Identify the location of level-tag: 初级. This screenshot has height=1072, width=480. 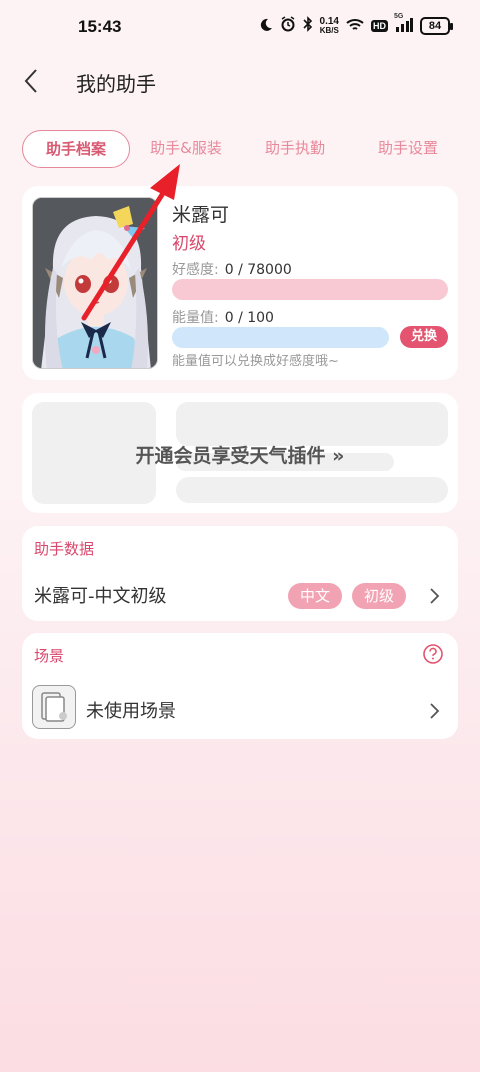
(379, 596).